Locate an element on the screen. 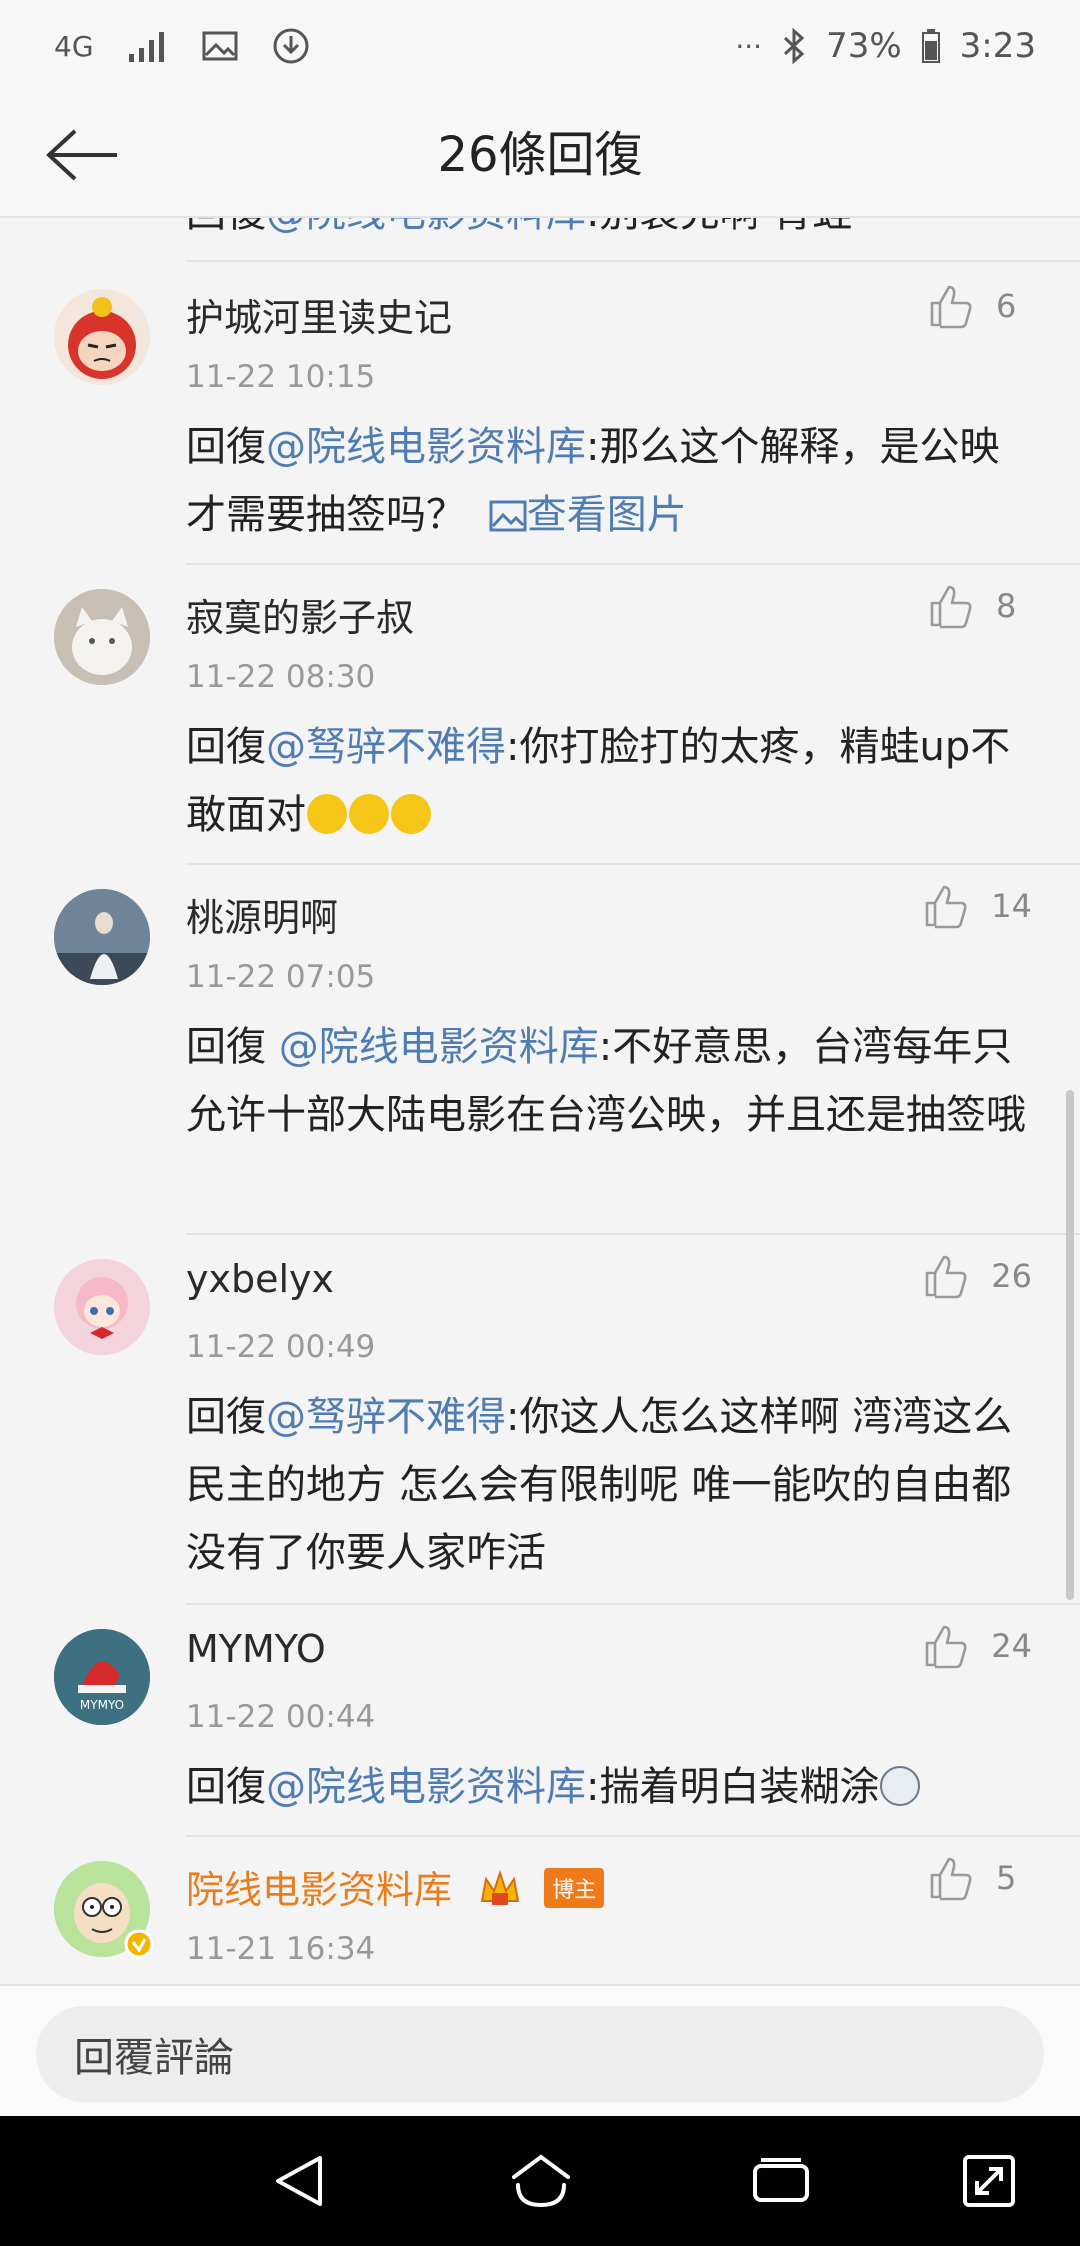 The height and width of the screenshot is (2246, 1080). status-time: 3:23 is located at coordinates (997, 46).